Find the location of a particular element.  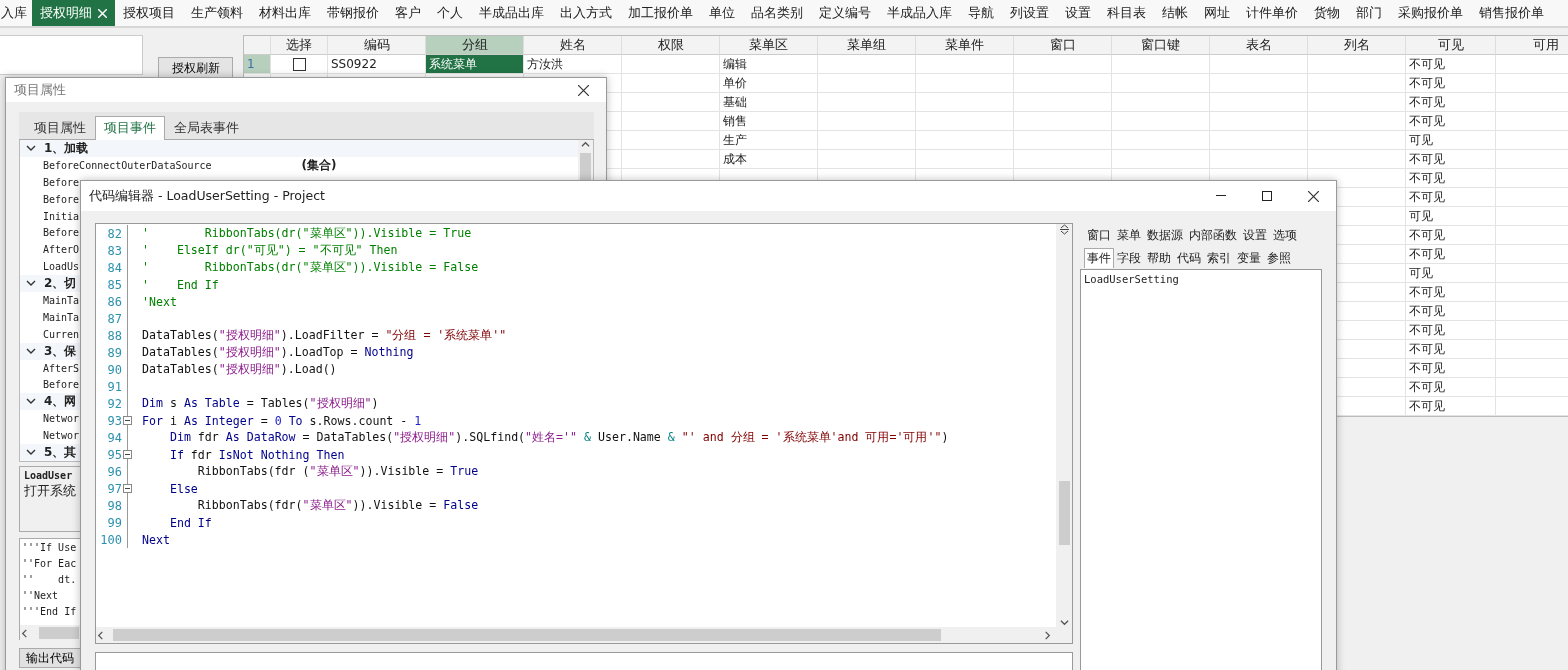

tab: 个人 is located at coordinates (450, 13).